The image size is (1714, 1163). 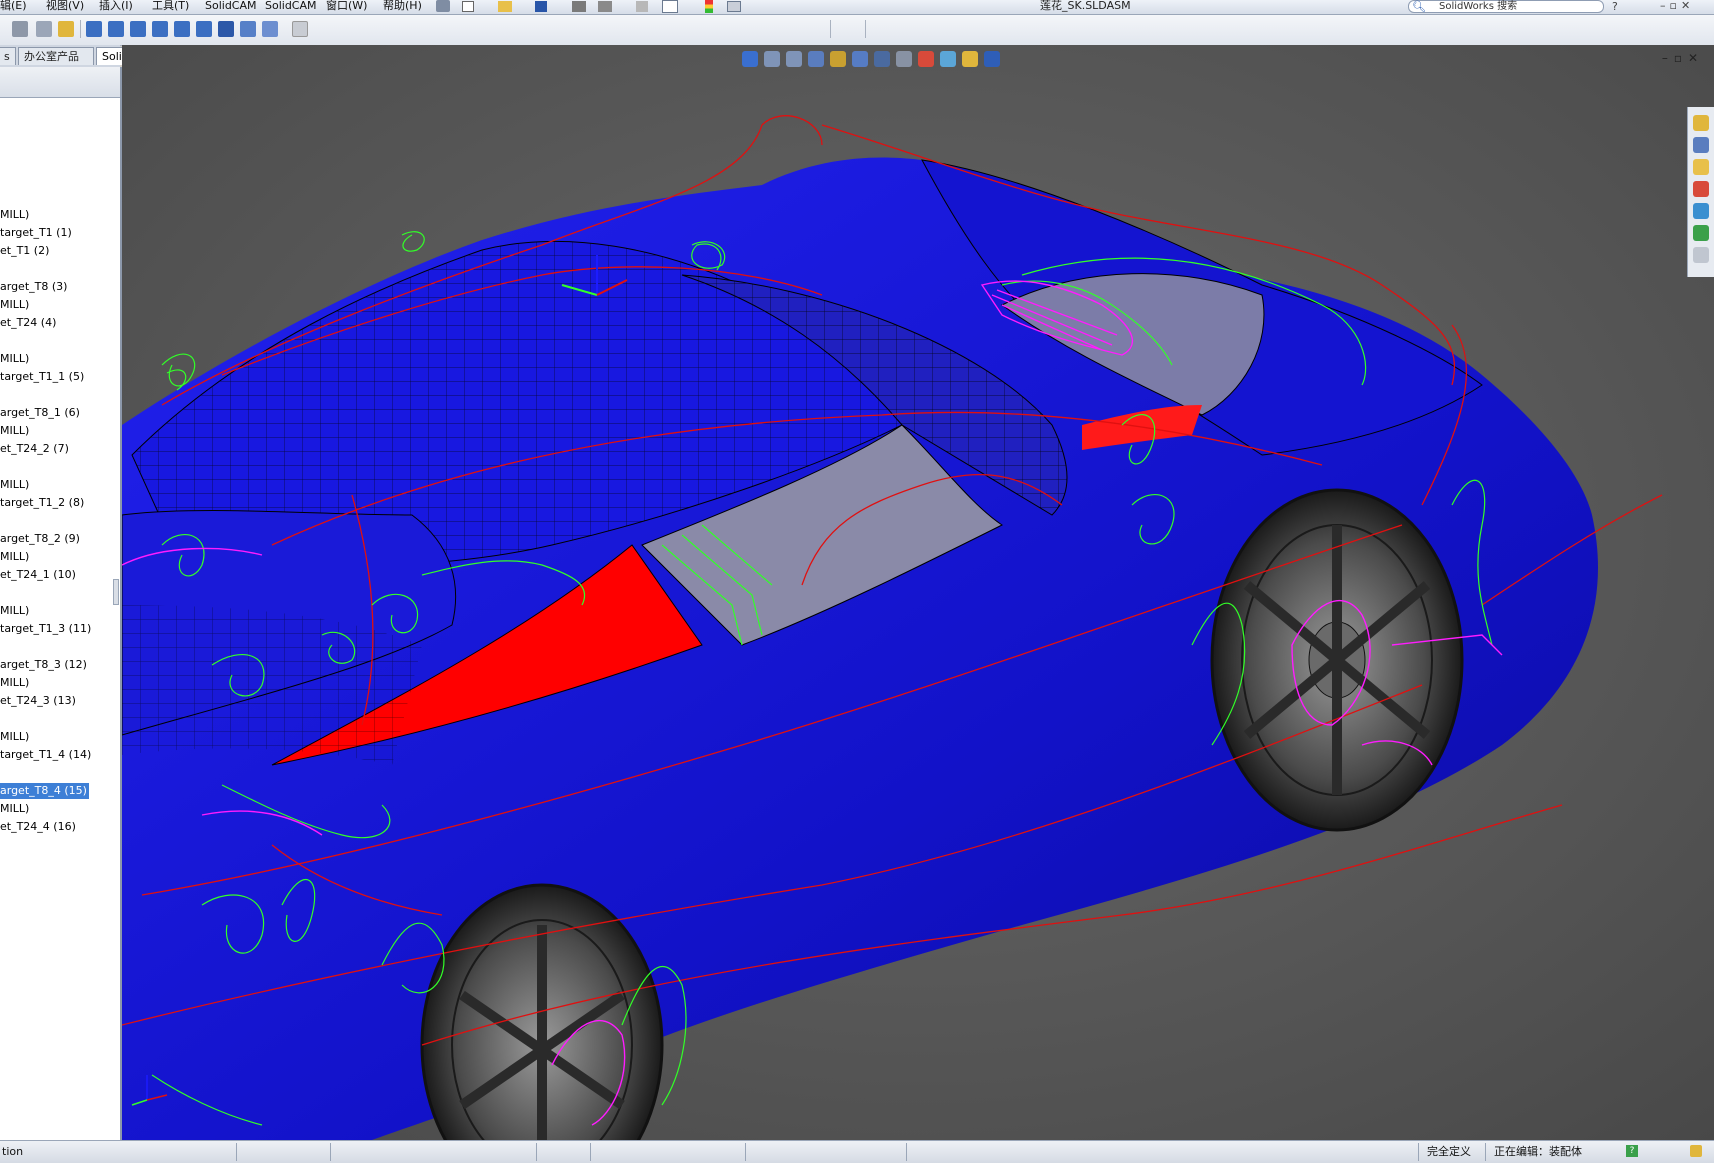 I want to click on tab-office-products: 办公室产品, so click(x=56, y=56).